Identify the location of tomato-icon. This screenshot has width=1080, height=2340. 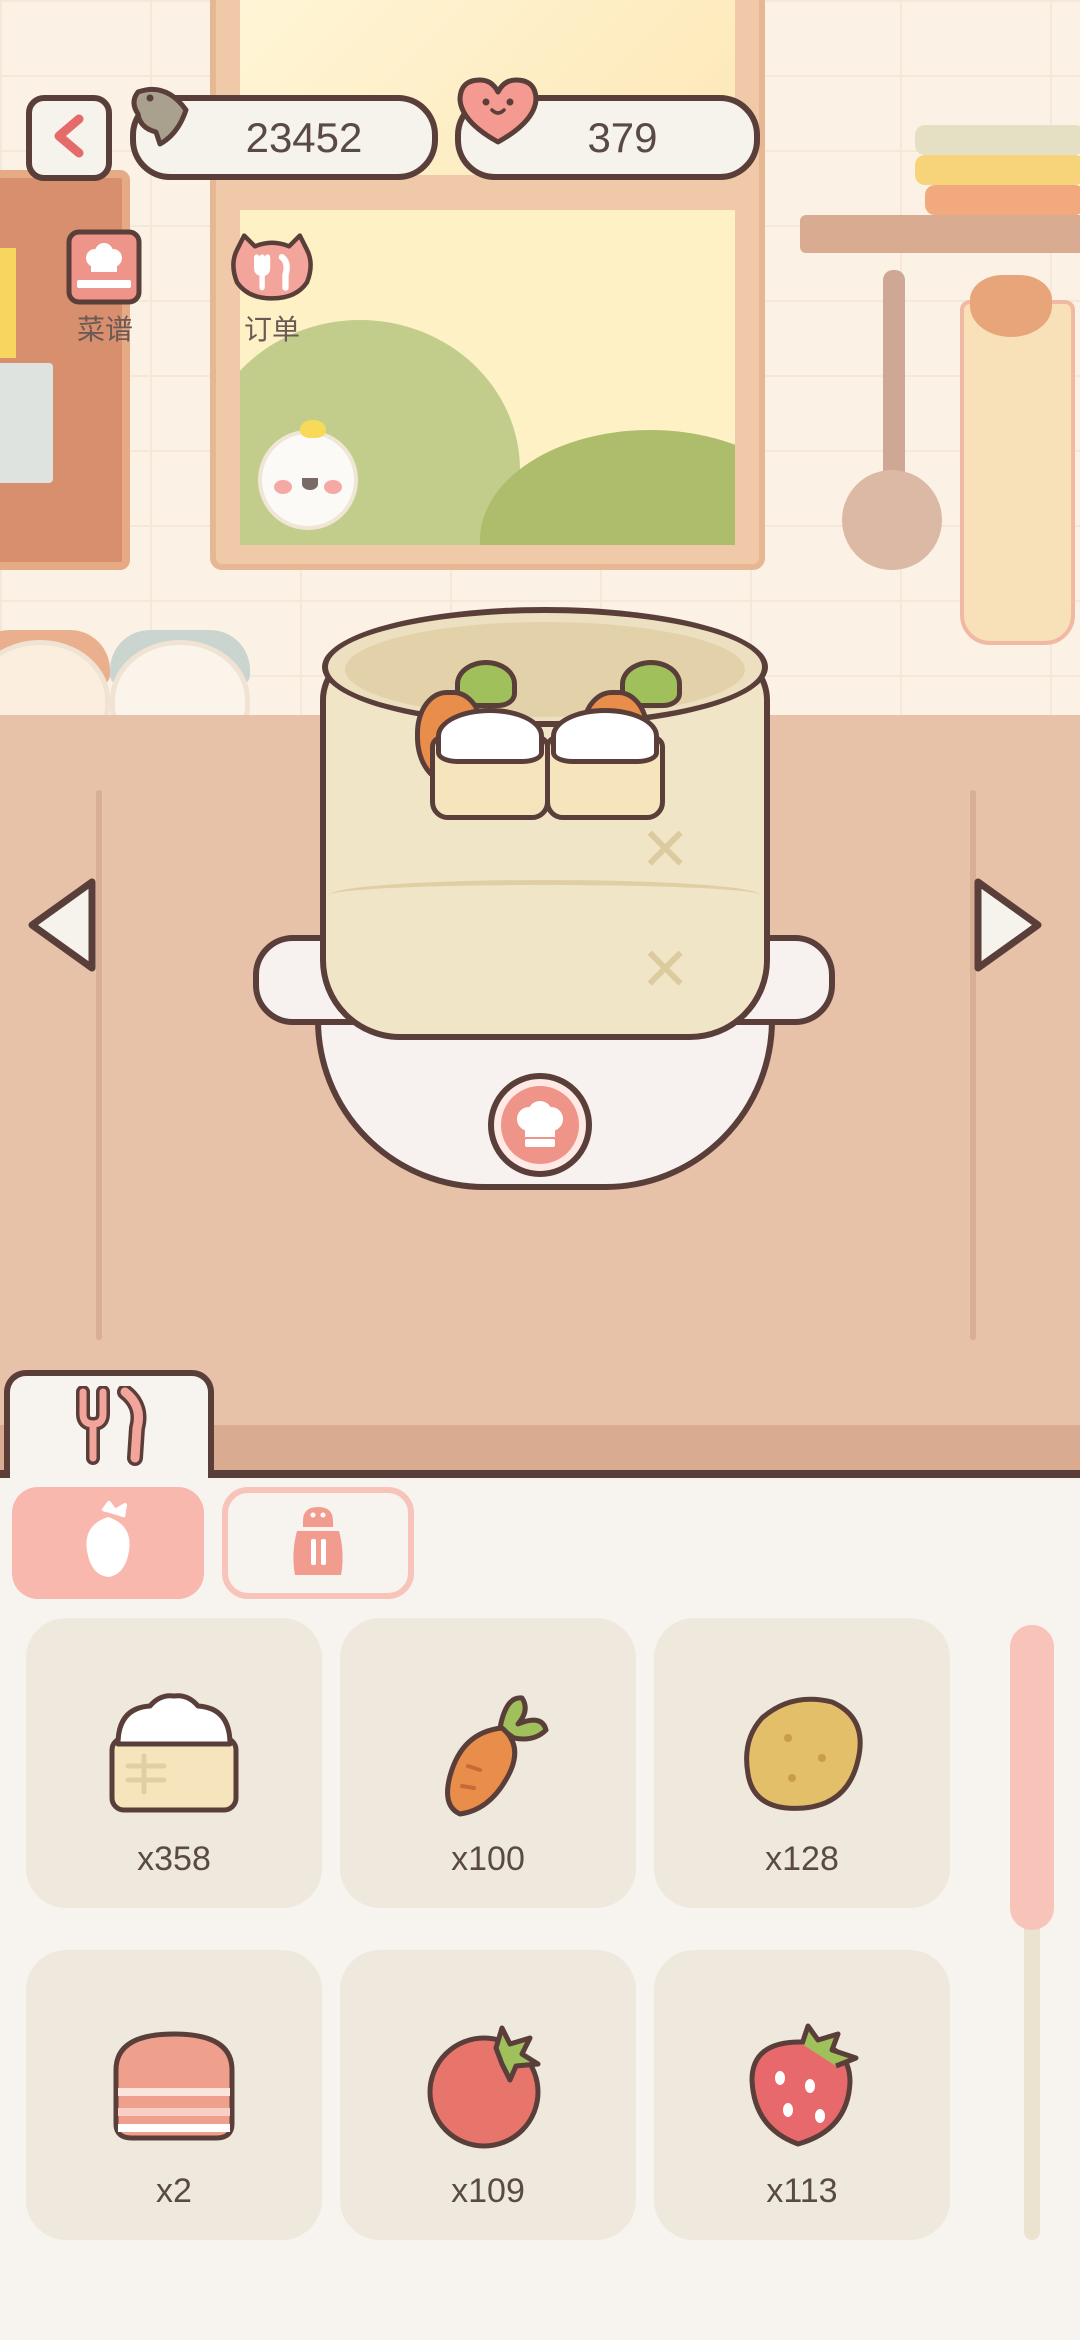
(488, 2085).